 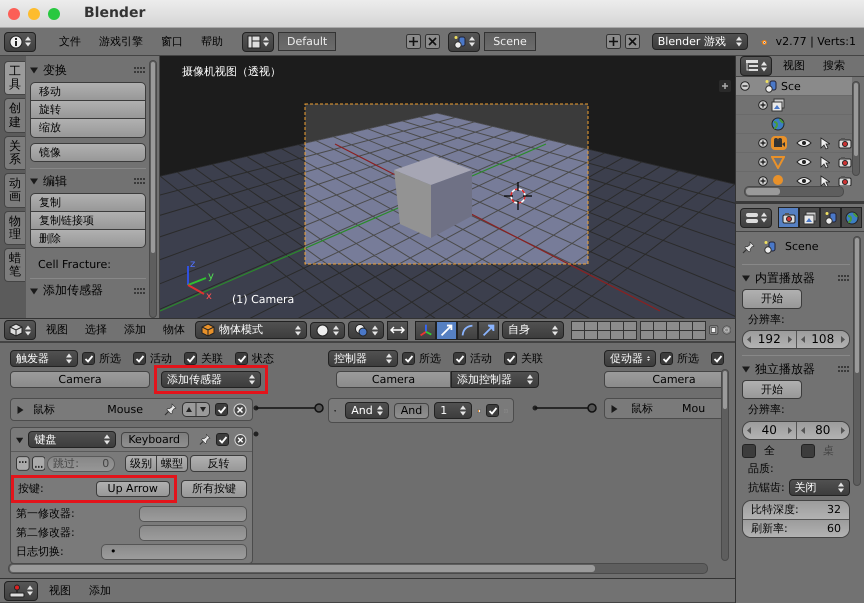 I want to click on tool-button: 删除, so click(x=88, y=238).